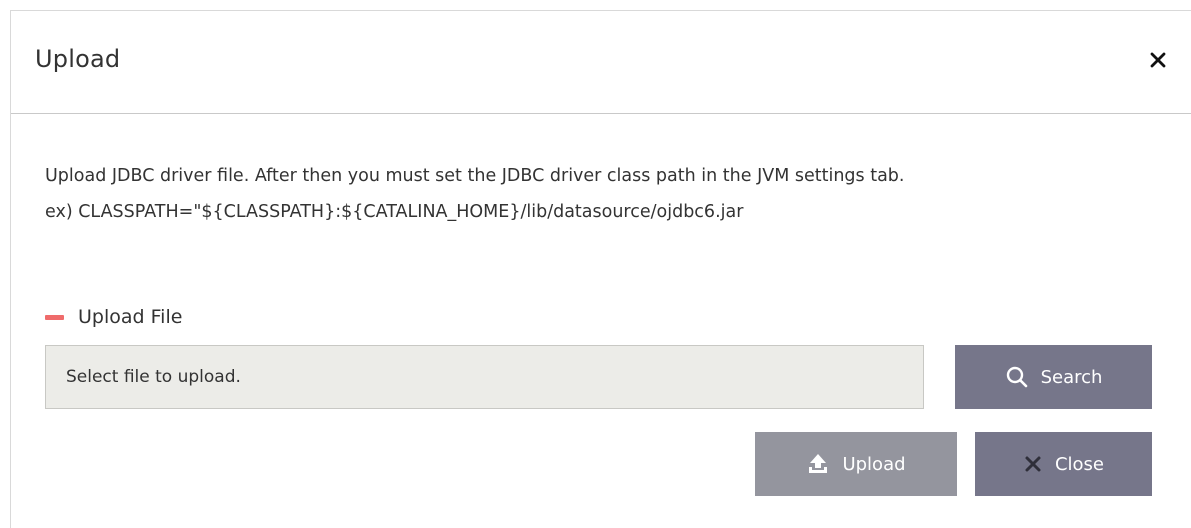 This screenshot has width=1191, height=528. I want to click on x-icon, so click(1033, 464).